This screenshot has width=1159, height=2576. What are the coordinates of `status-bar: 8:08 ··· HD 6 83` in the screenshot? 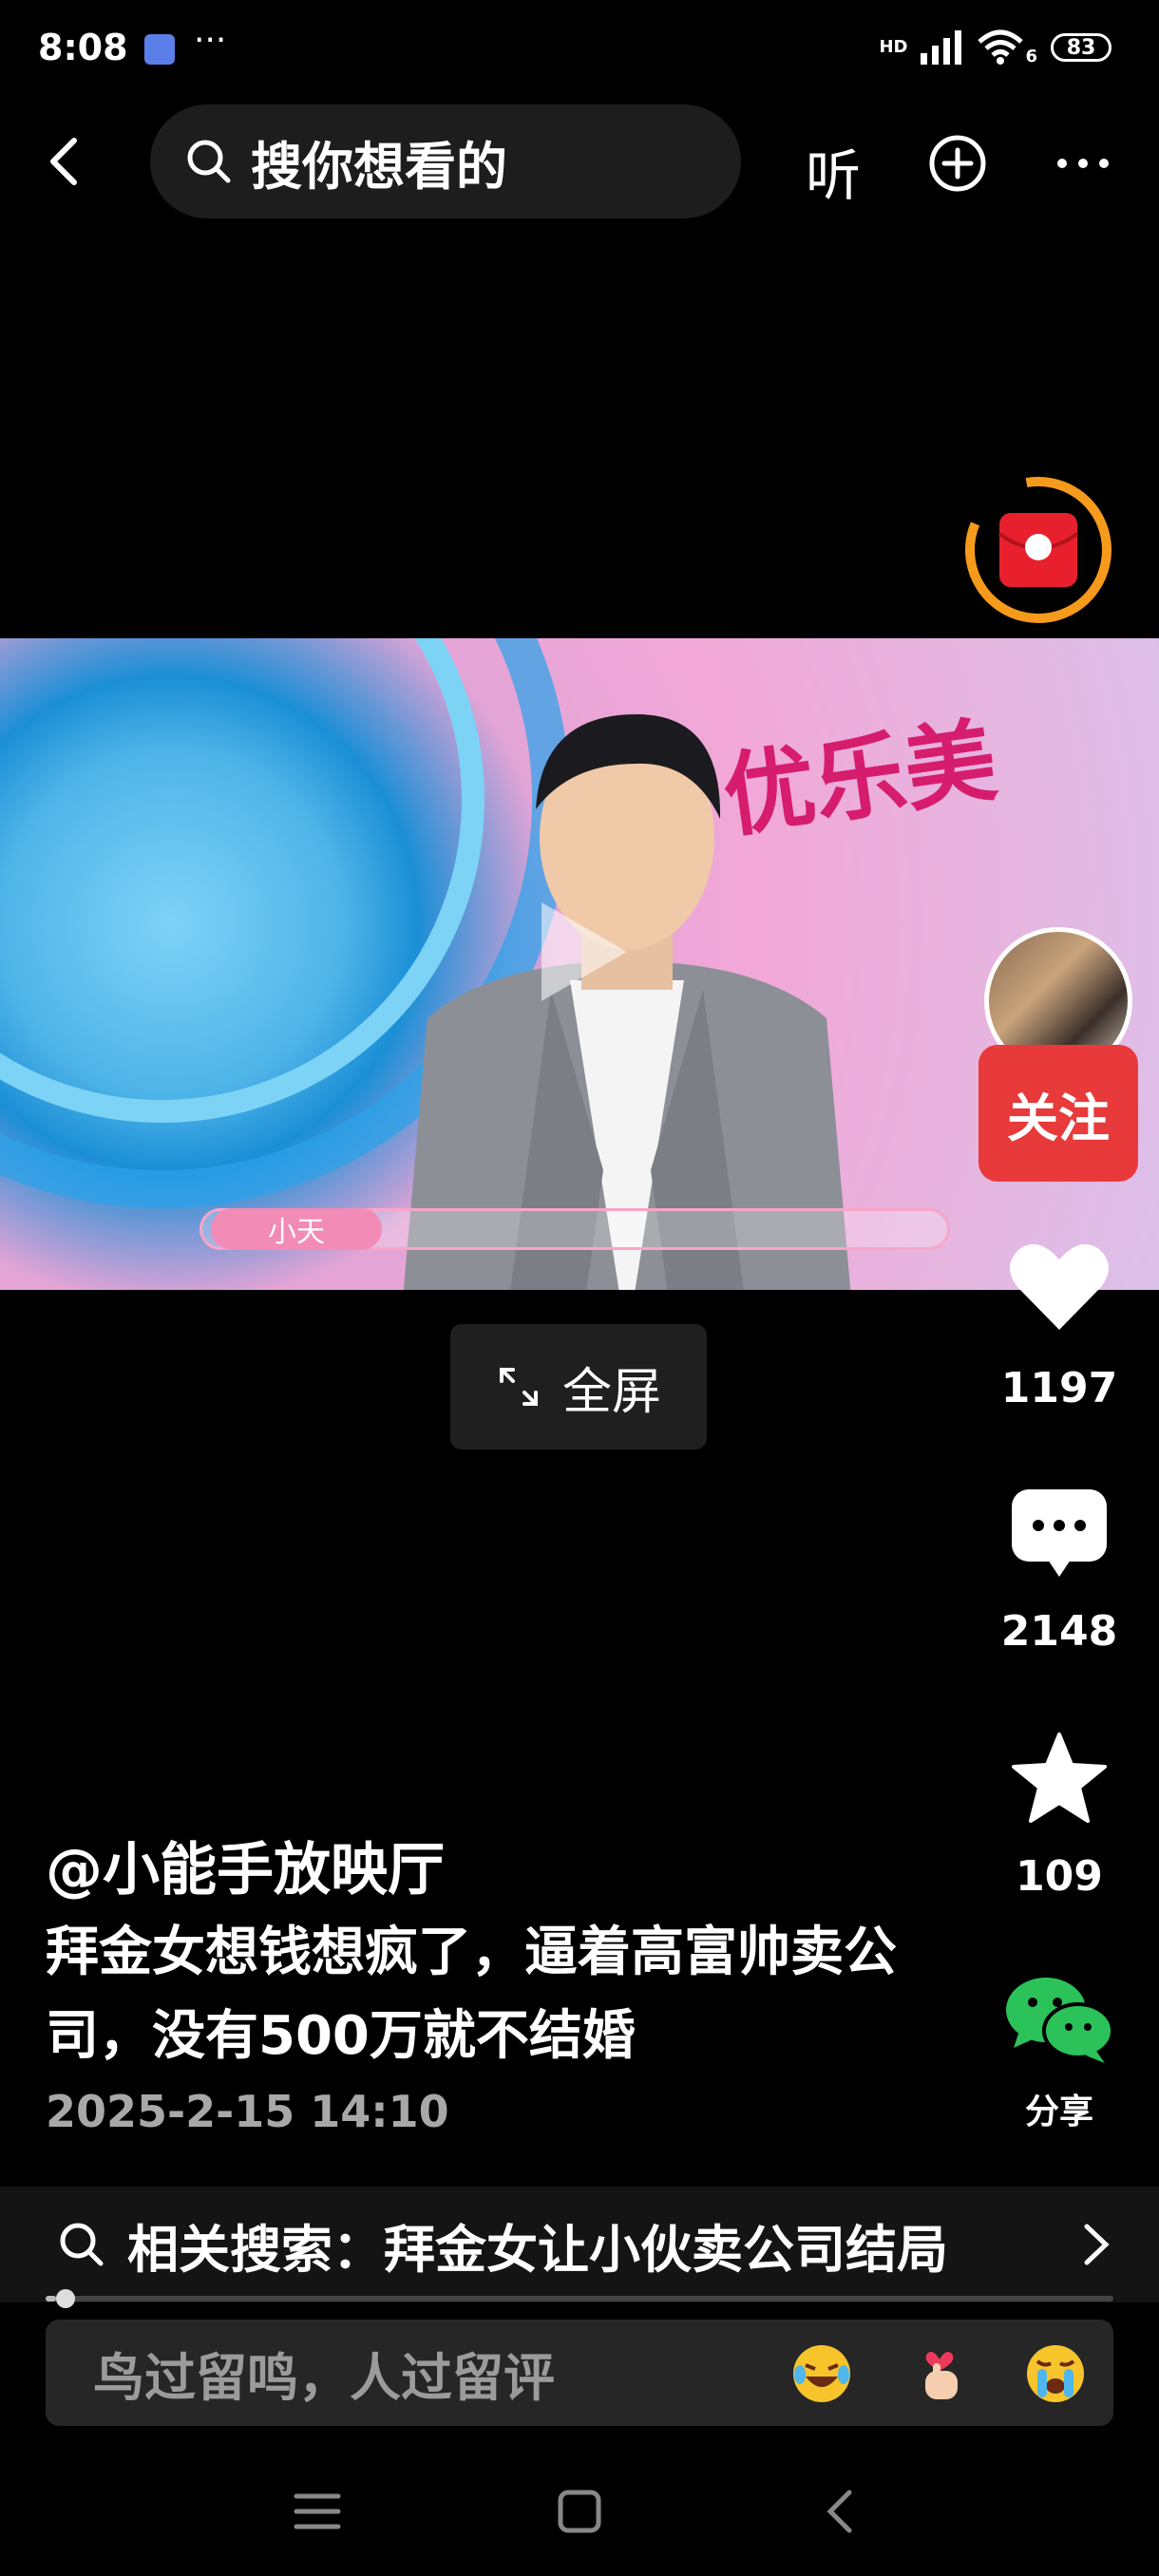 It's located at (579, 52).